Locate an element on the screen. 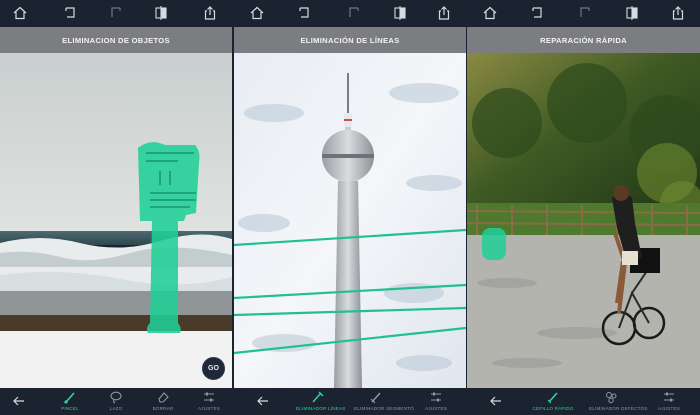 This screenshot has width=700, height=415. mode-title-bar: ELIMINACION DE OBJETOS is located at coordinates (116, 40).